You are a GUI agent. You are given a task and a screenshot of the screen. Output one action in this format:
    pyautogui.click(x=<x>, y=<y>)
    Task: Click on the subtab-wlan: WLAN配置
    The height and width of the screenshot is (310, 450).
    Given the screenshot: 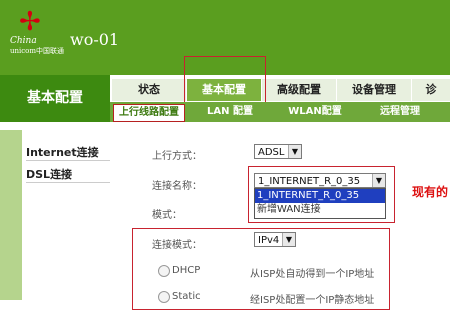 What is the action you would take?
    pyautogui.click(x=315, y=112)
    